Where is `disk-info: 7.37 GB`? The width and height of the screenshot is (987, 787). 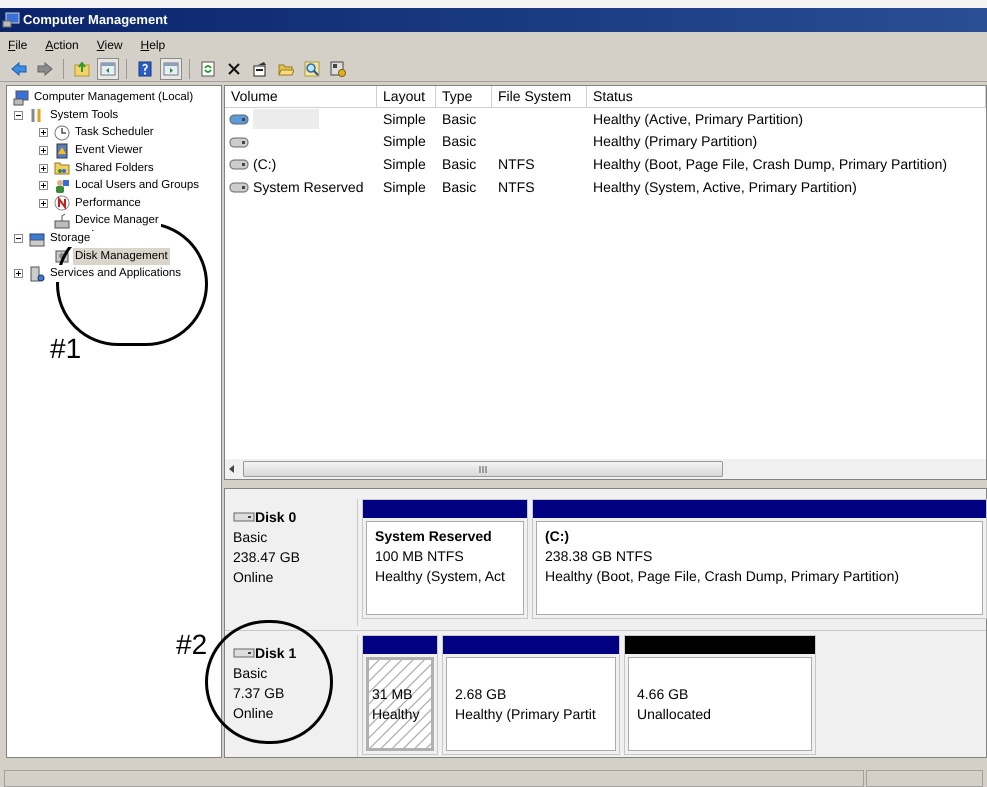 disk-info: 7.37 GB is located at coordinates (259, 693).